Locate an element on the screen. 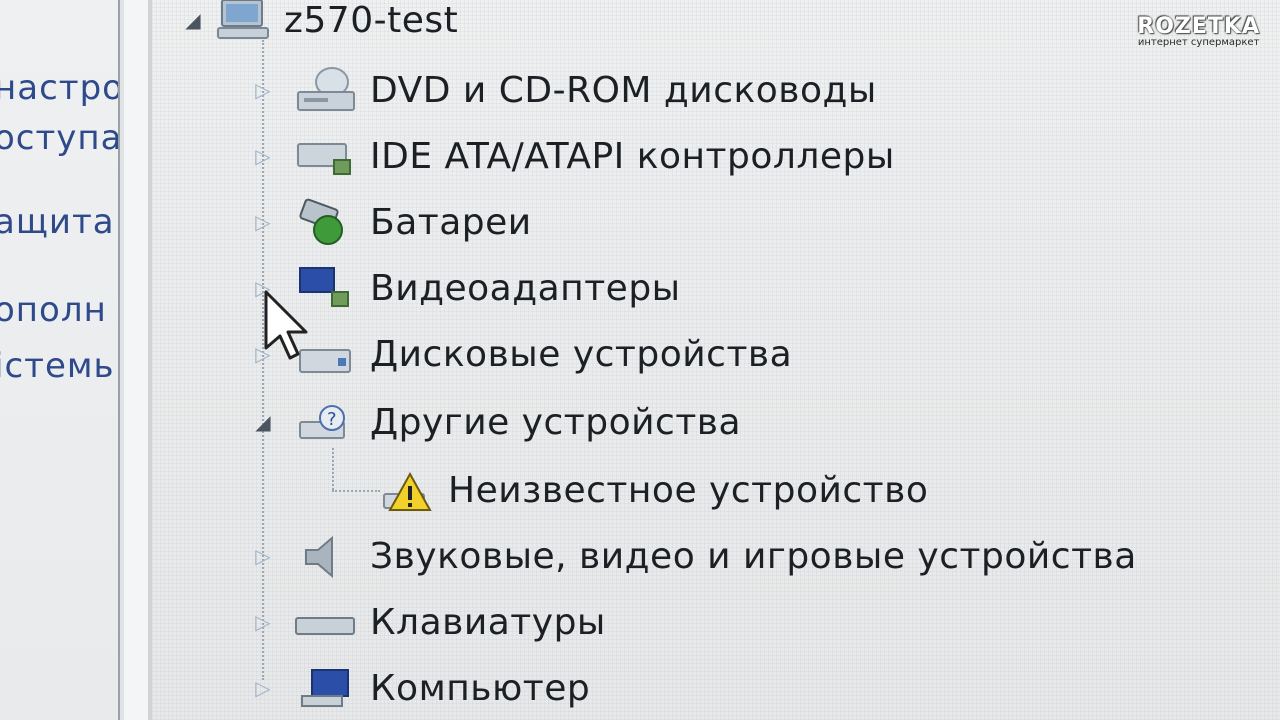 The height and width of the screenshot is (720, 1280). tree-item-label: IDE ATA/ATAPI контроллеры is located at coordinates (632, 156).